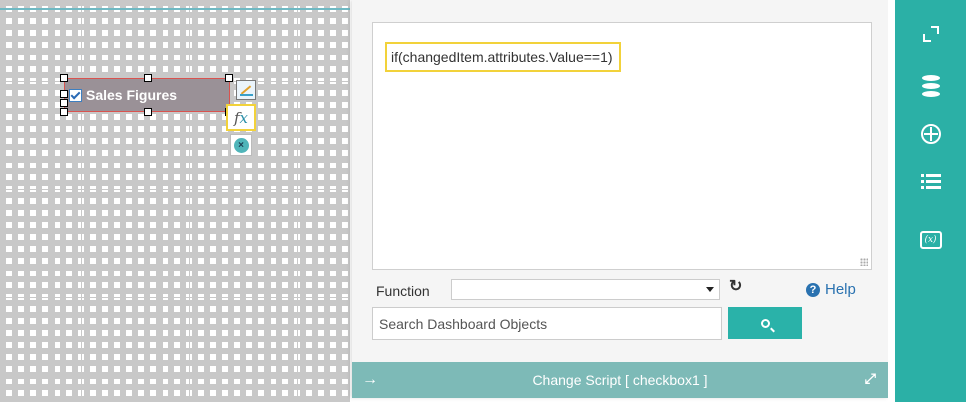  Describe the element at coordinates (75, 95) in the screenshot. I see `checkbox-checked-icon` at that location.